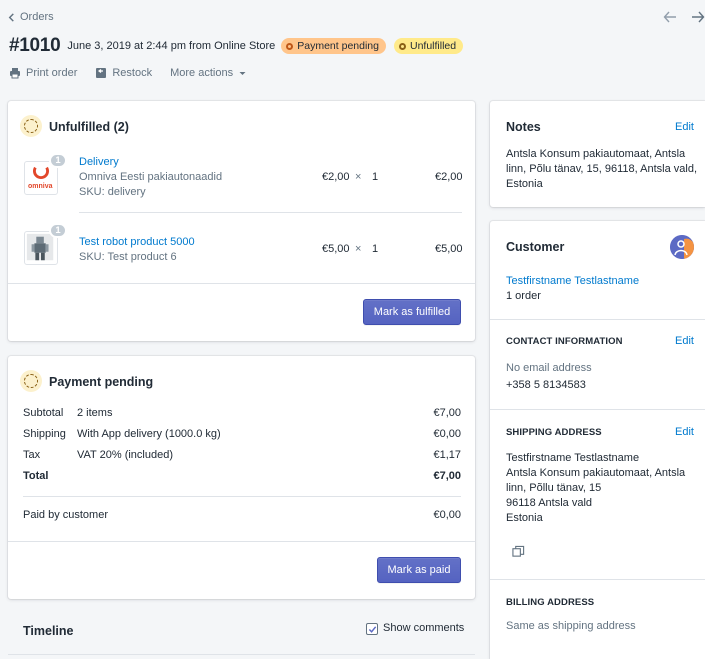 This screenshot has width=705, height=659. I want to click on shipping-address-line: linn, Põllu tänav, 15, so click(554, 488).